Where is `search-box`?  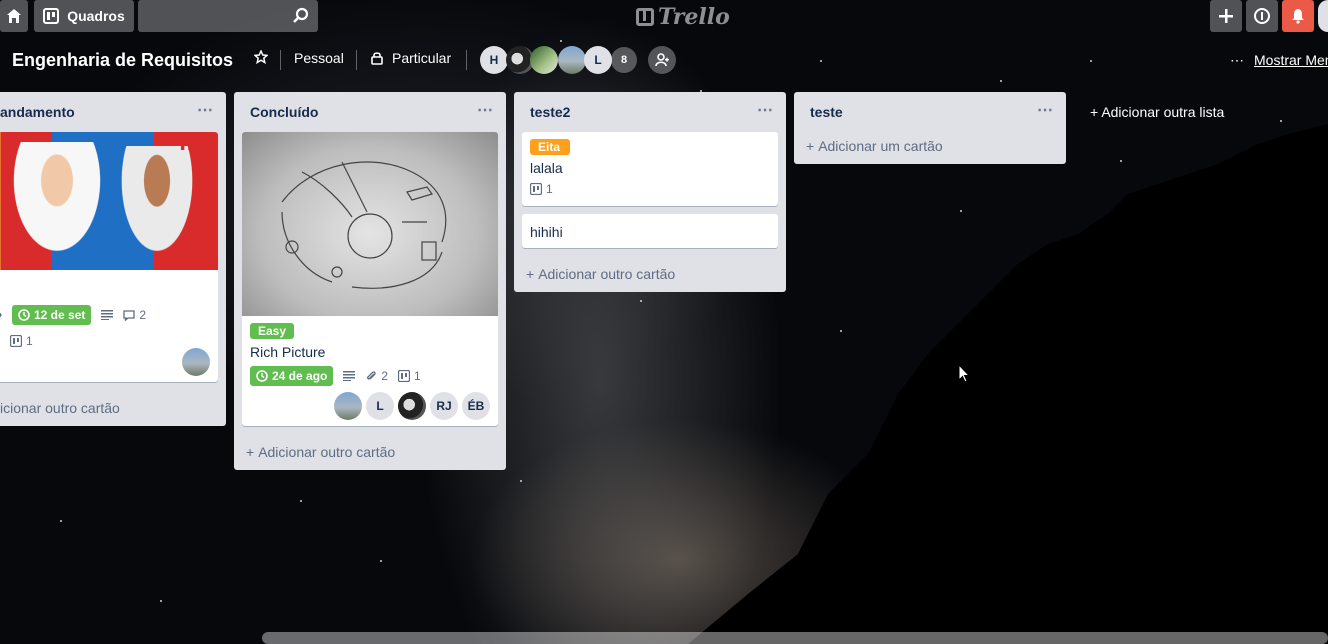 search-box is located at coordinates (228, 16).